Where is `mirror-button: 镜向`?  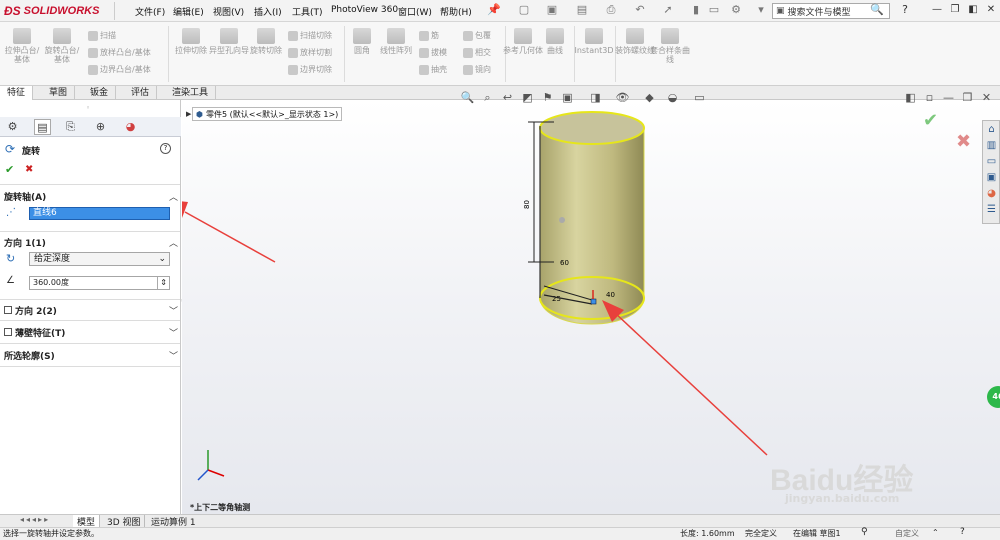 mirror-button: 镜向 is located at coordinates (477, 69).